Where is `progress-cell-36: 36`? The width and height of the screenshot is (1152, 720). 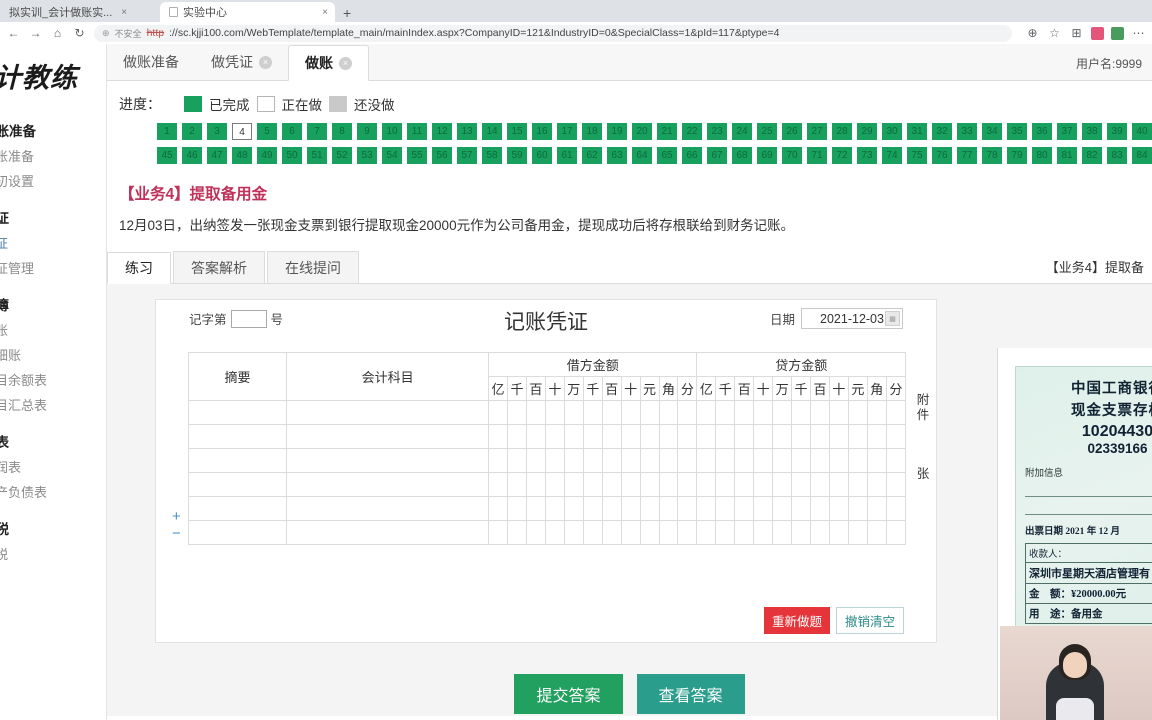 progress-cell-36: 36 is located at coordinates (1042, 131).